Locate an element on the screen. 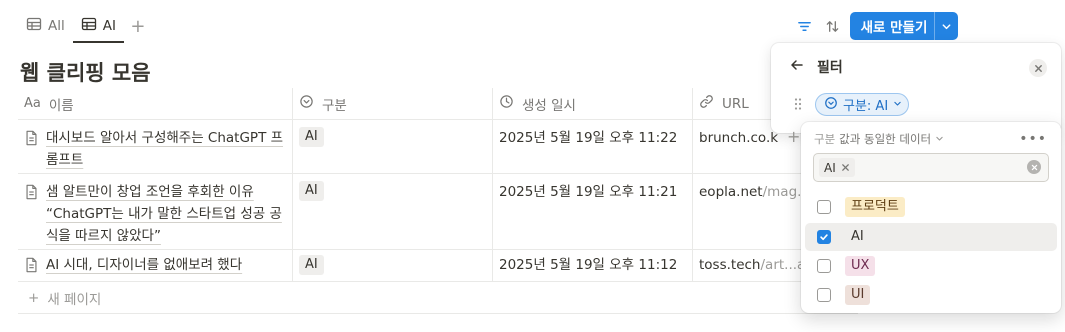  filter-panel-title: 필터 is located at coordinates (830, 68).